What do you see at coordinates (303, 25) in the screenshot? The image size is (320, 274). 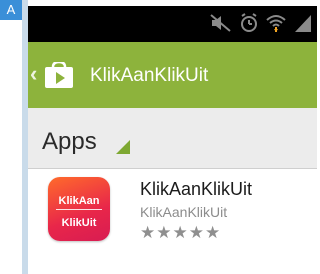 I see `signal-icon` at bounding box center [303, 25].